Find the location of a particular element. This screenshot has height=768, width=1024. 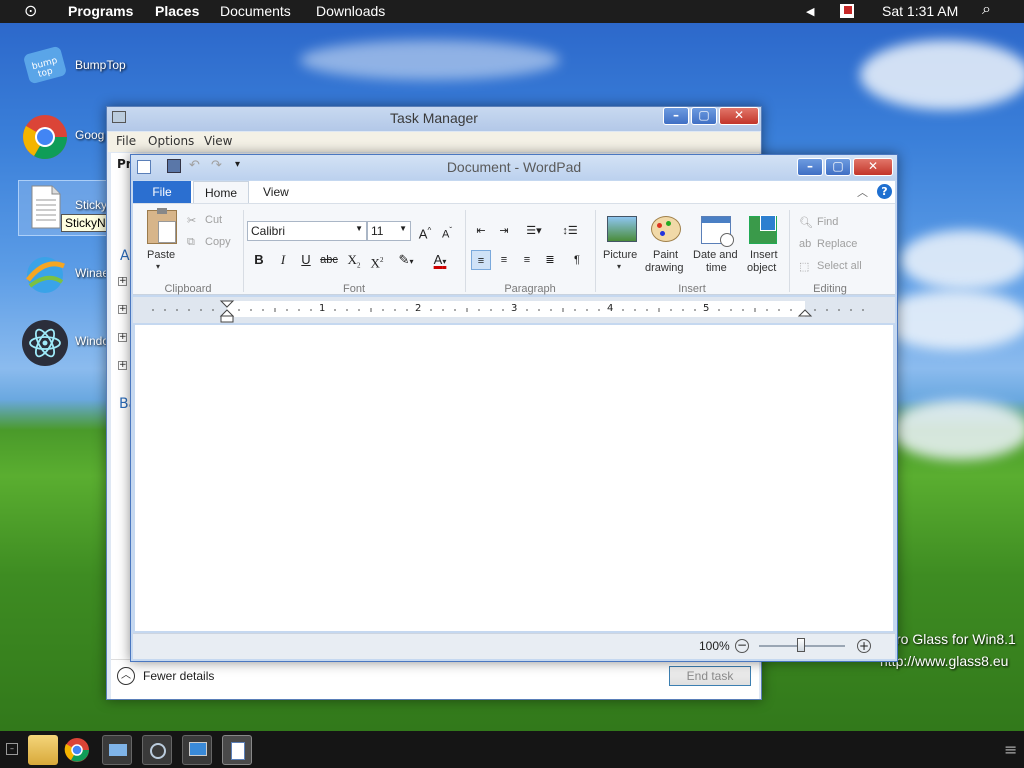

clock: Sat 1:31 AM is located at coordinates (920, 11).